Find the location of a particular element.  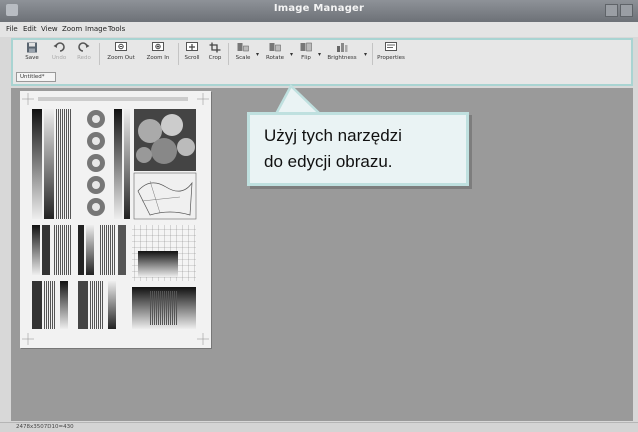

rotate-label: Rotate is located at coordinates (274, 58).